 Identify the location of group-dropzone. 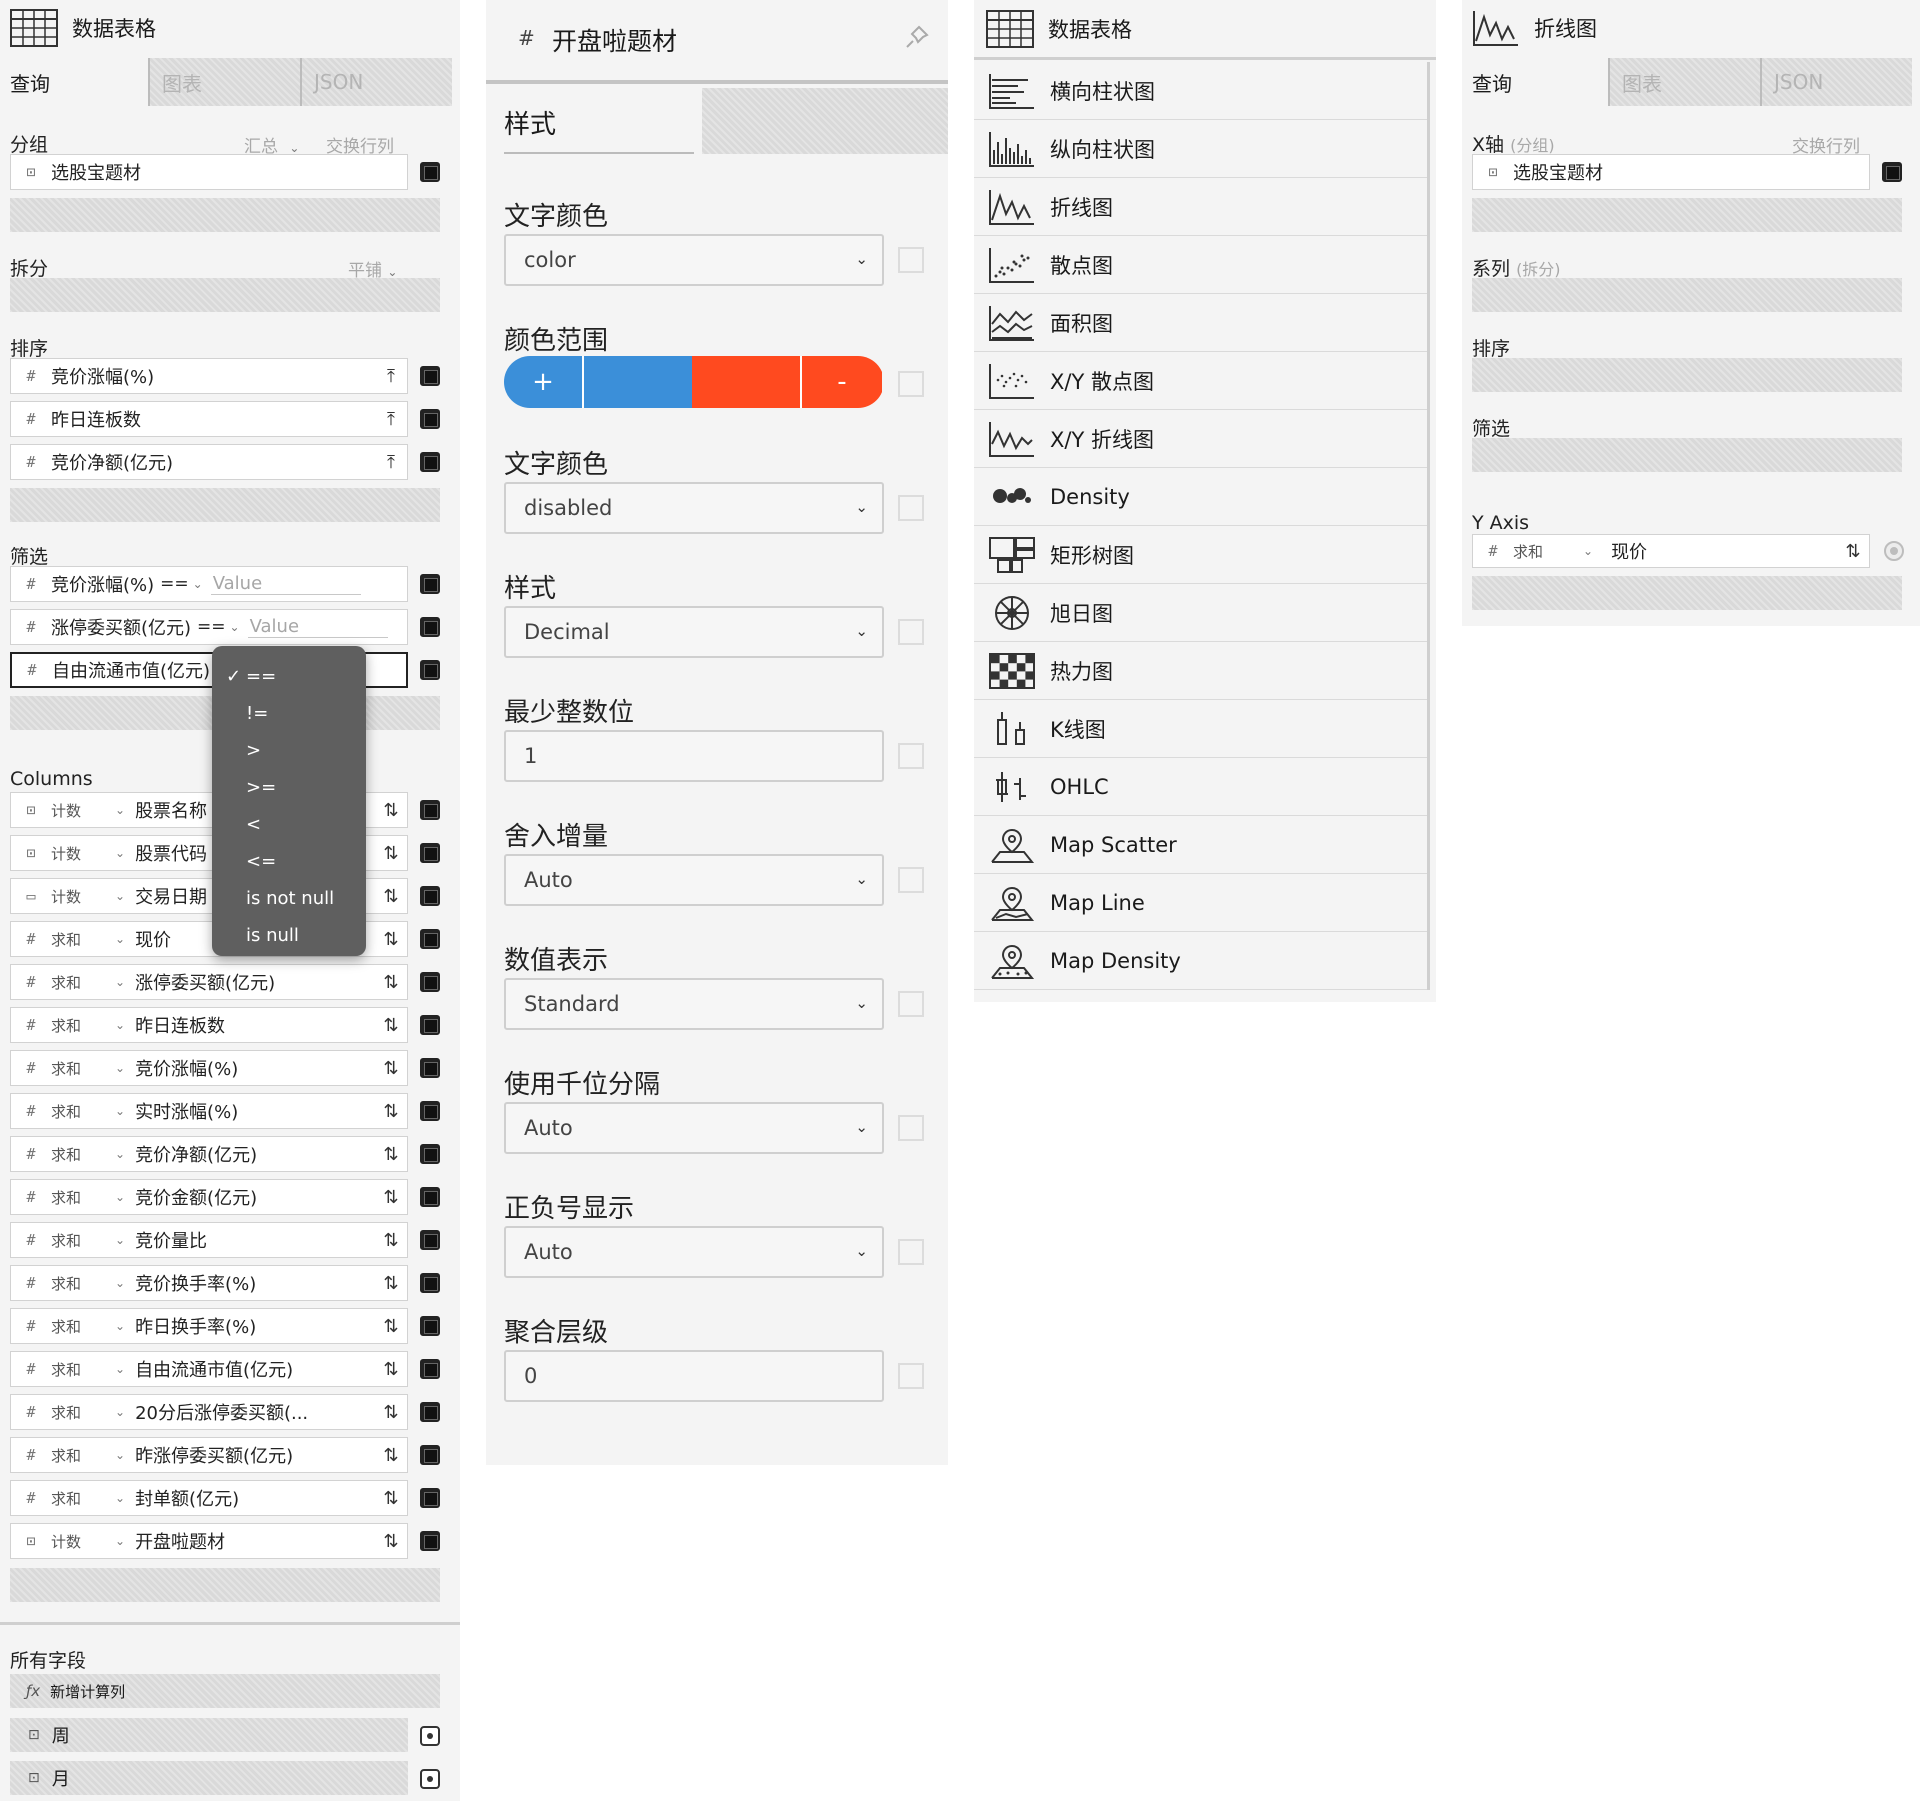
(225, 215).